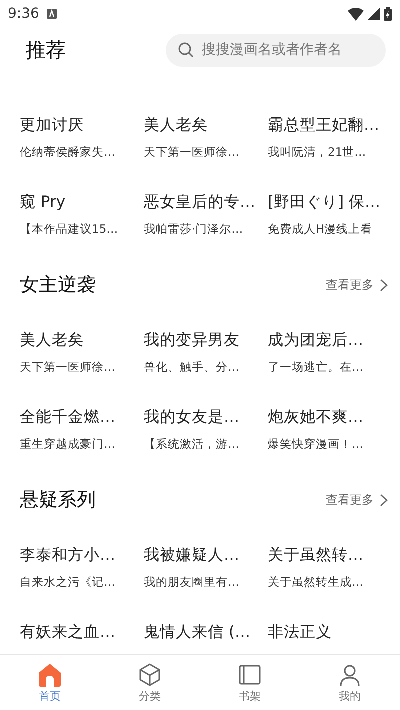  Describe the element at coordinates (150, 675) in the screenshot. I see `cube-icon` at that location.